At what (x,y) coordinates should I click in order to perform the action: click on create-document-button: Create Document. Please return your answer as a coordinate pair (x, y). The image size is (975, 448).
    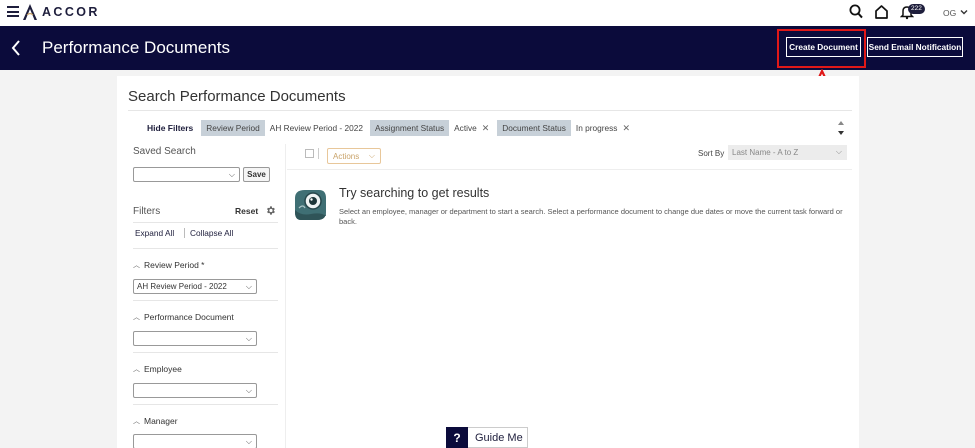
    Looking at the image, I should click on (823, 47).